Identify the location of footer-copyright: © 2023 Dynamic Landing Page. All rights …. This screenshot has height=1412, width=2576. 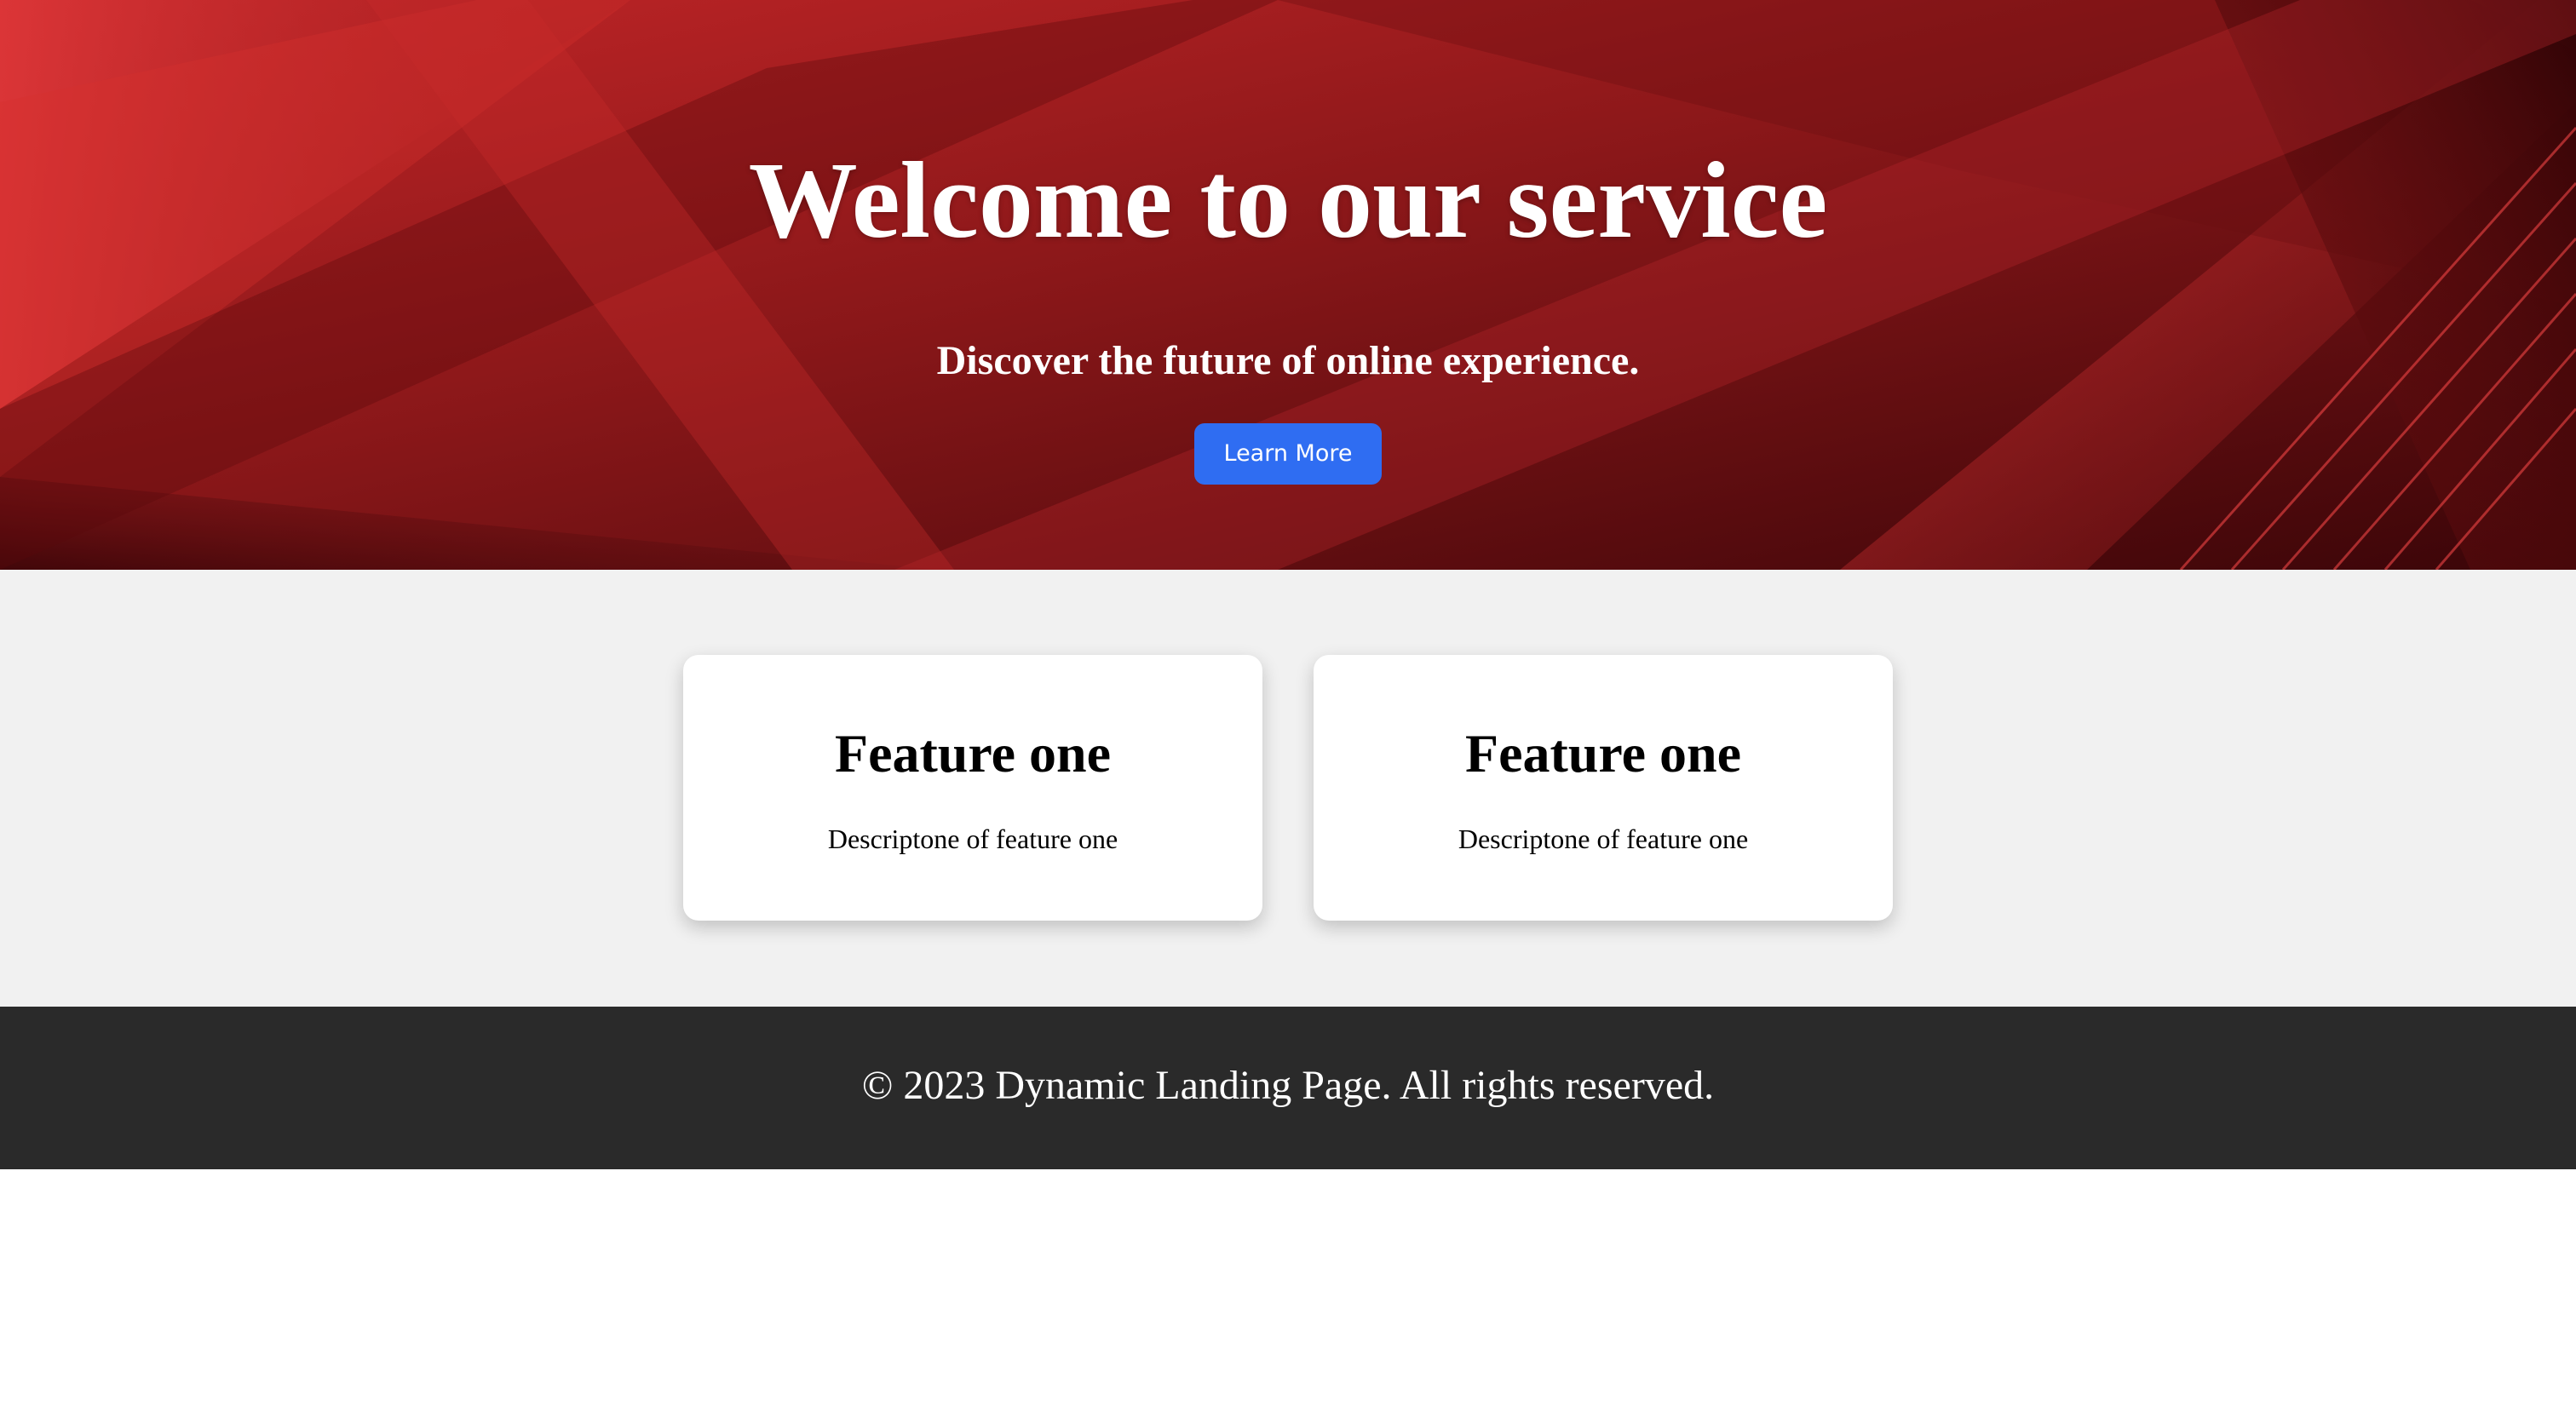
(1288, 1085).